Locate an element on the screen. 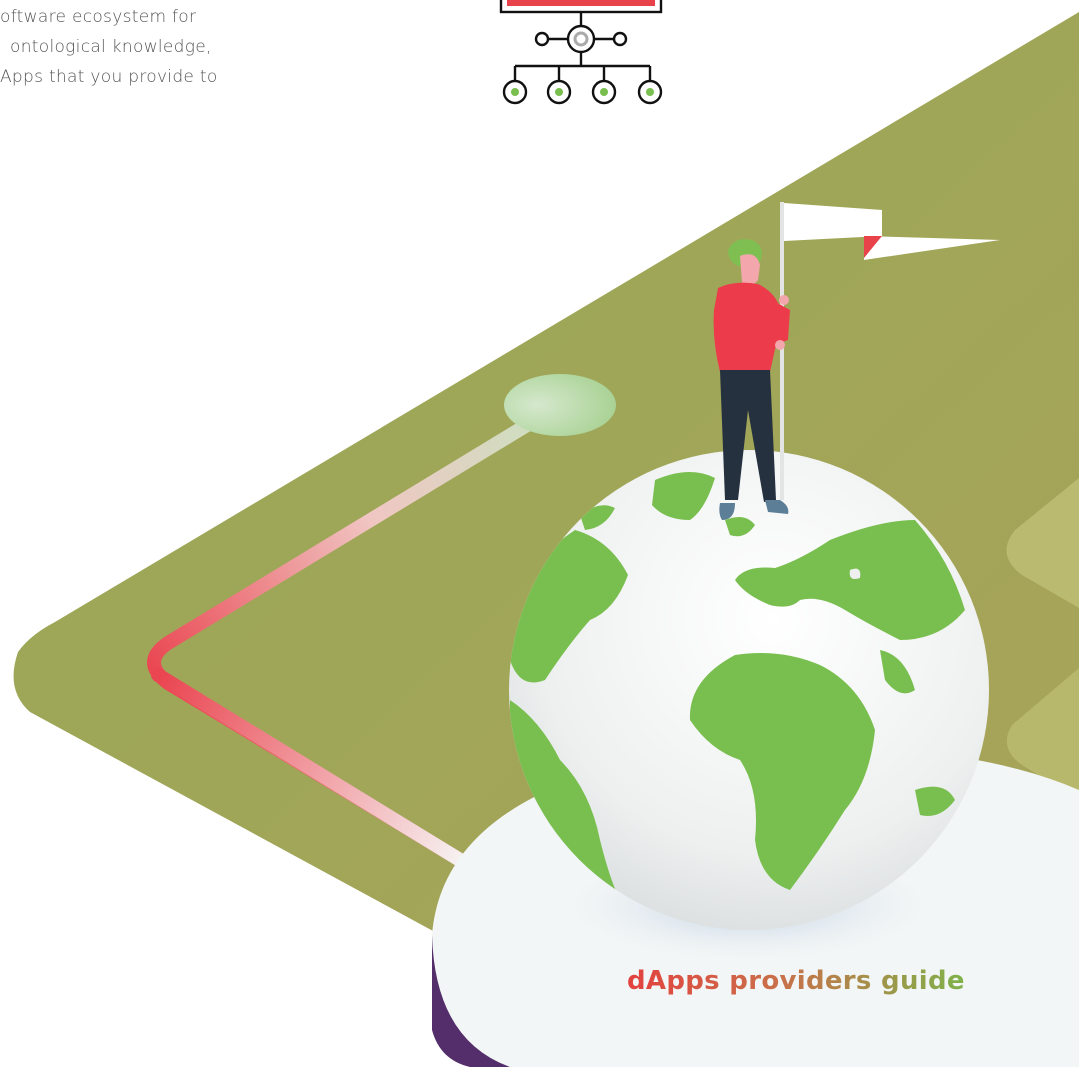  guide-title: dApps providers guide is located at coordinates (796, 981).